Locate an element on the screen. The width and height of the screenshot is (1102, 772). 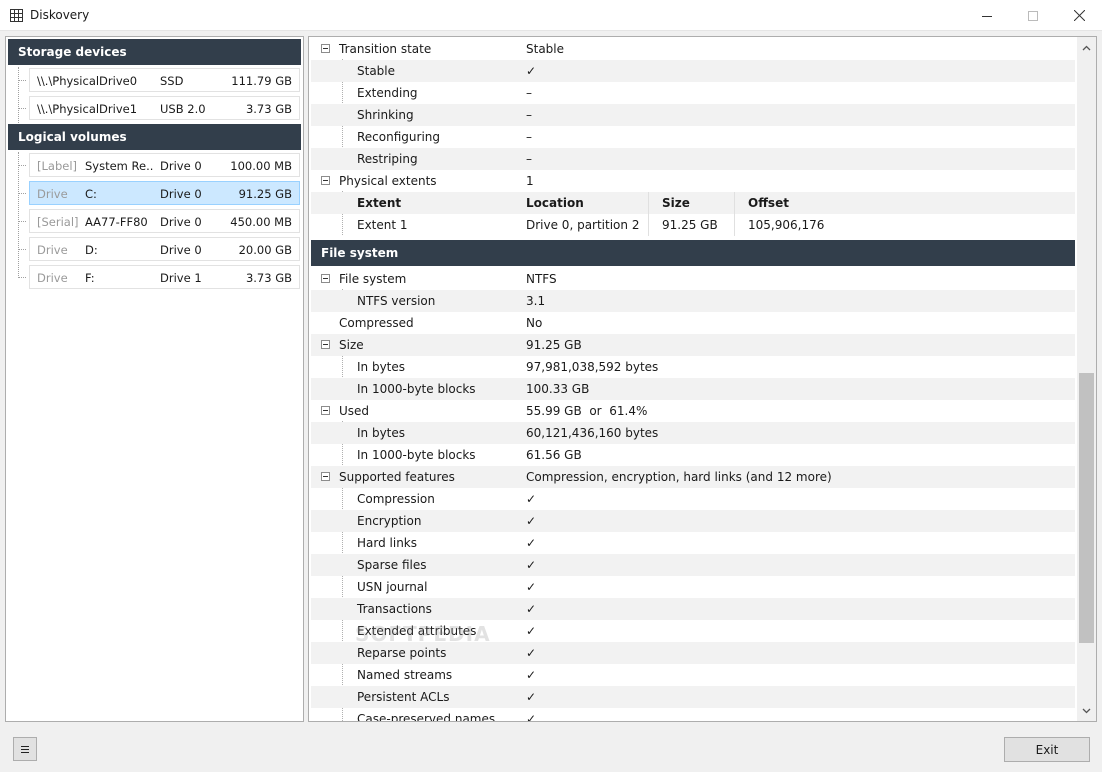
property-row: Transactions ✓ is located at coordinates (693, 609).